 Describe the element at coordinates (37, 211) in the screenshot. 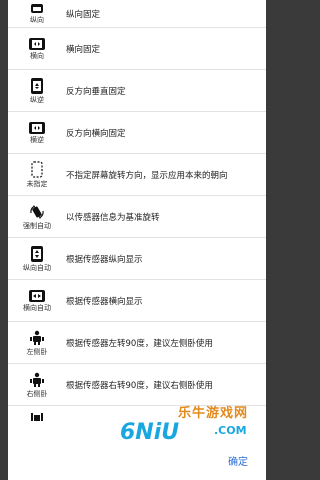

I see `auto-rotate-icon` at that location.